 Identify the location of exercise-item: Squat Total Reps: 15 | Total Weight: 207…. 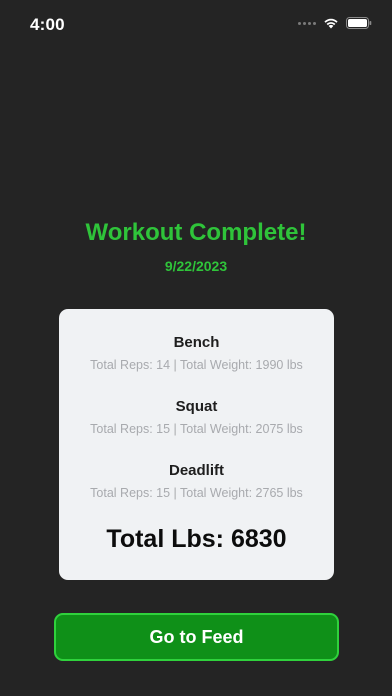
(196, 417).